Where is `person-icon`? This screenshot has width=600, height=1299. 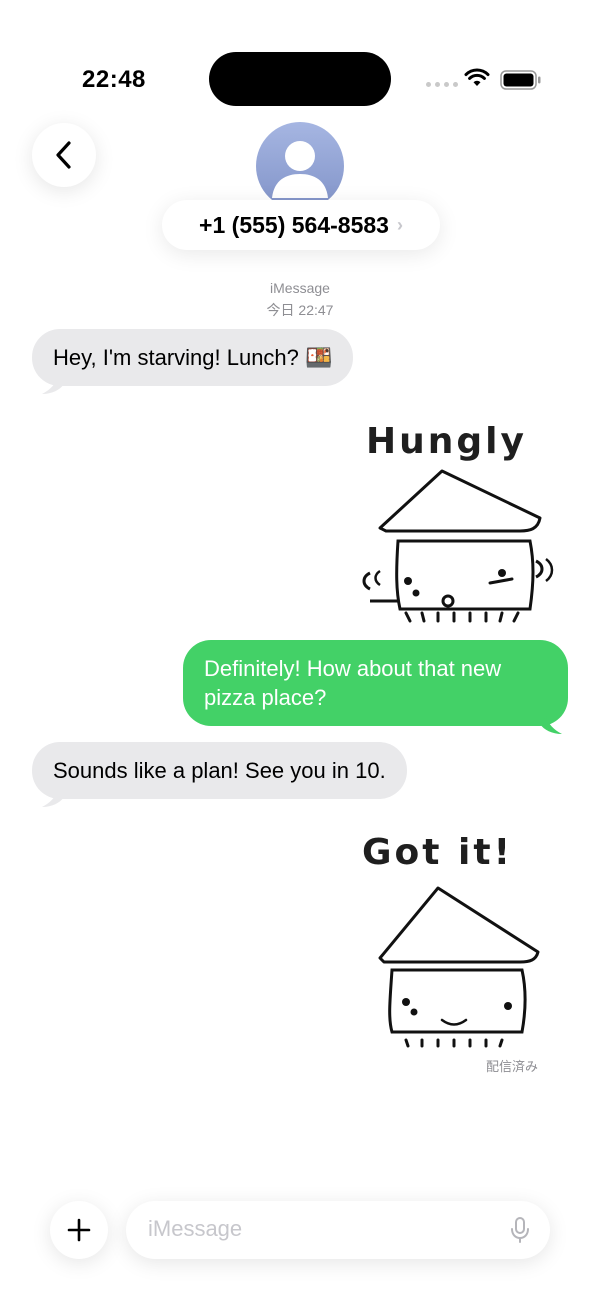
person-icon is located at coordinates (300, 169).